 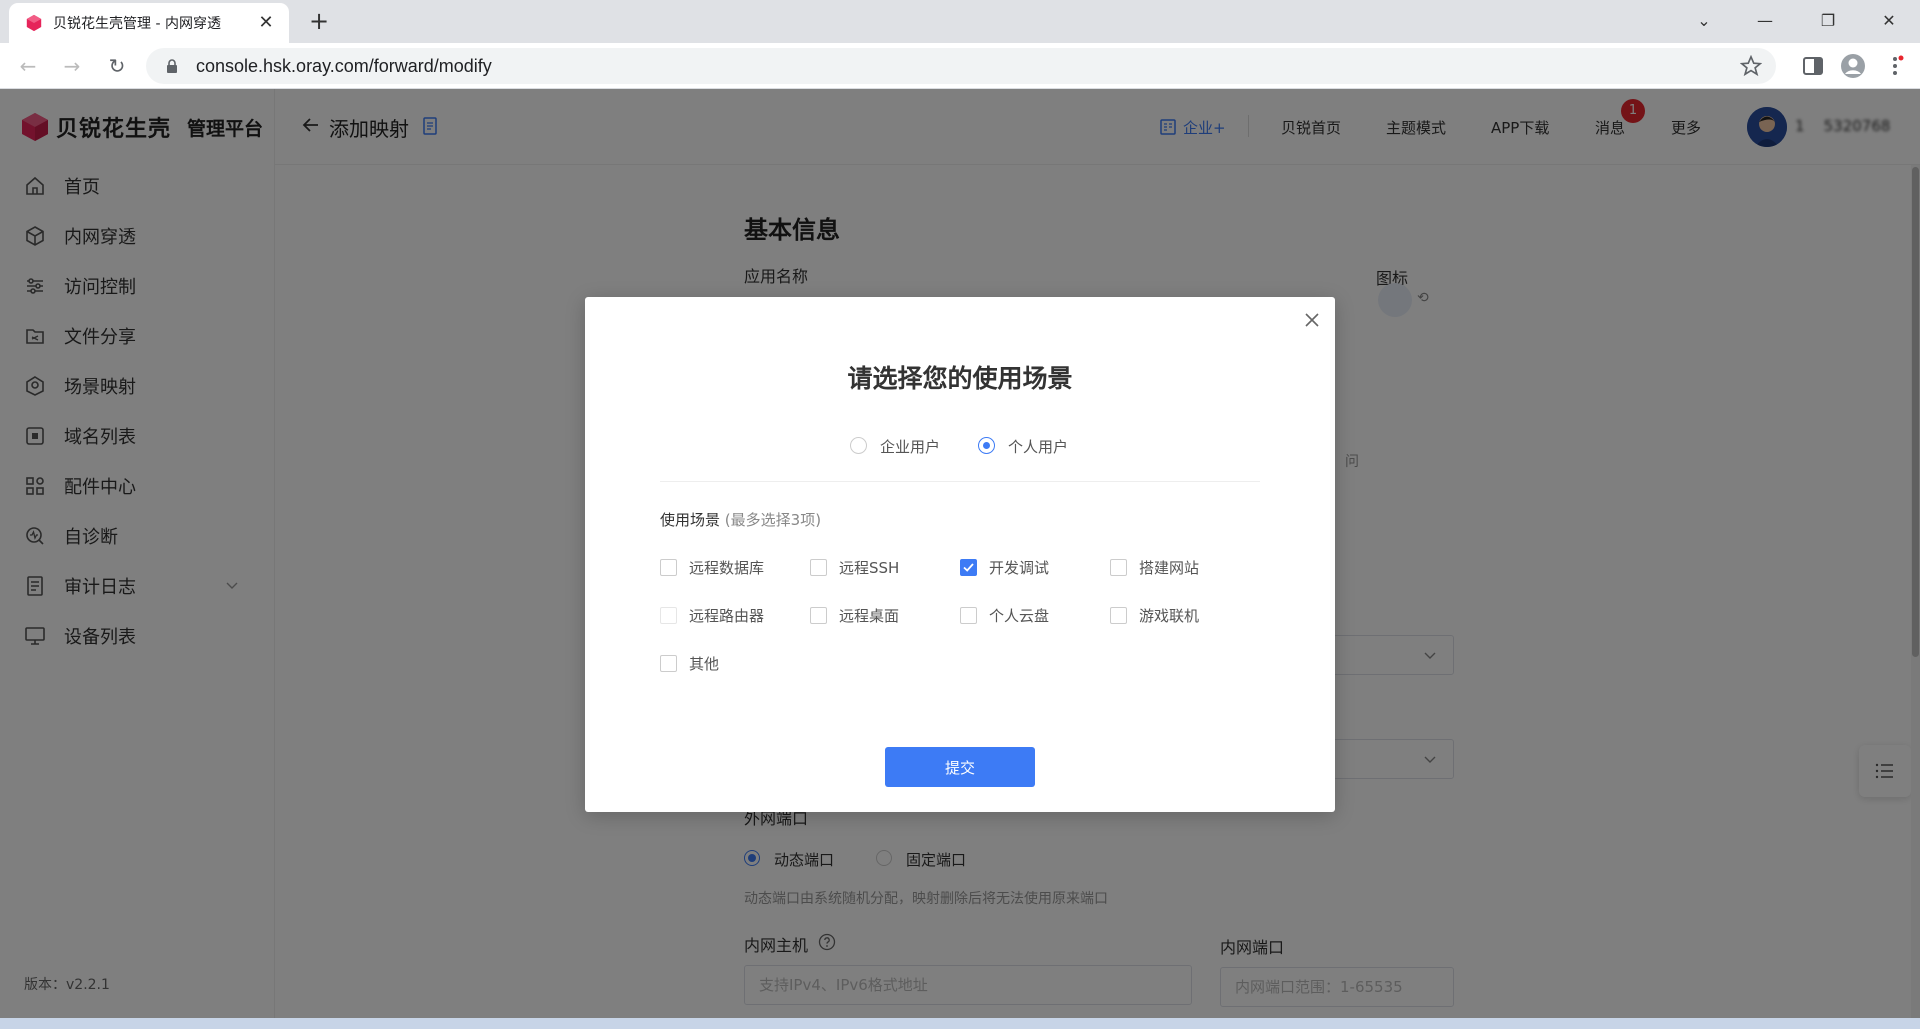 What do you see at coordinates (1019, 615) in the screenshot?
I see `scene-label-personal-cloud: 个人云盘` at bounding box center [1019, 615].